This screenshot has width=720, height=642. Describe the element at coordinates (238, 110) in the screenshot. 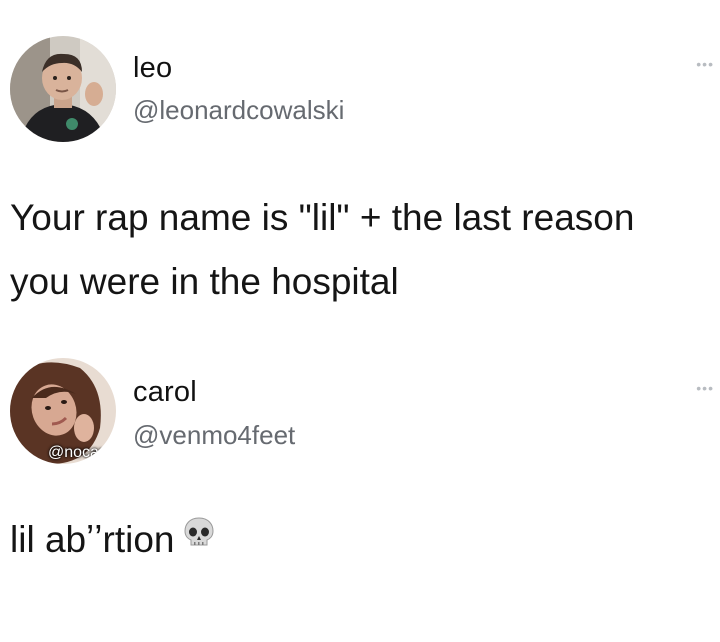

I see `author-handle: @leonardcowalski` at that location.